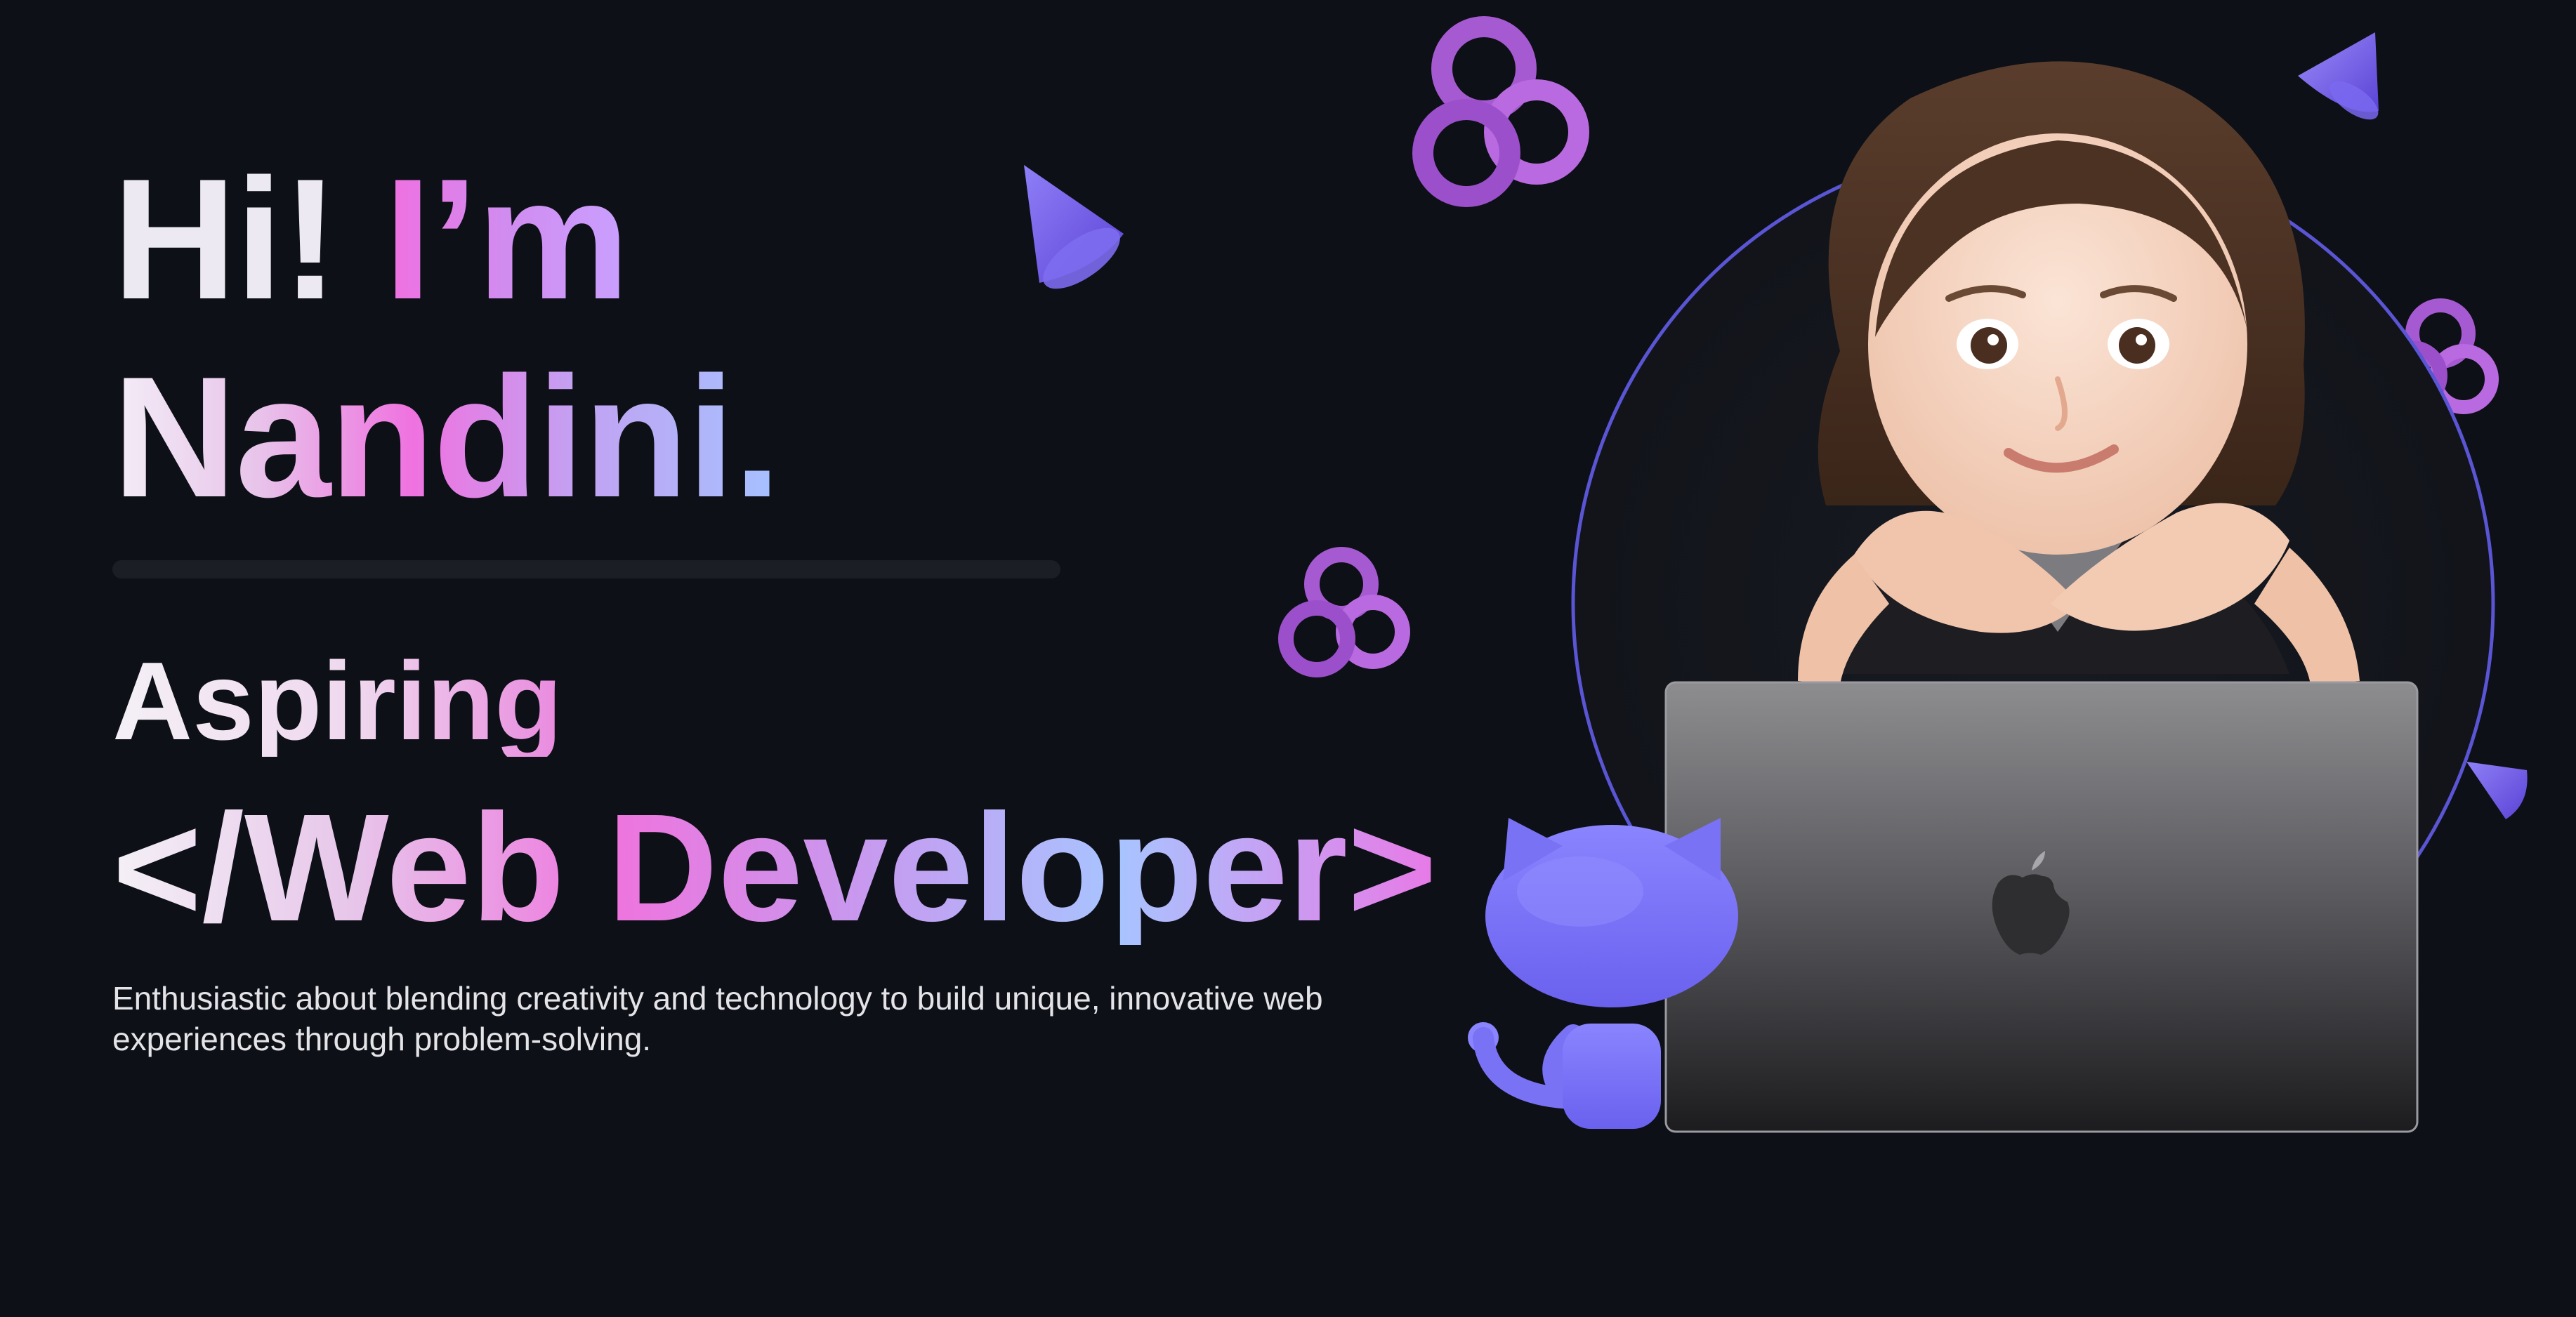 The width and height of the screenshot is (2576, 1317). Describe the element at coordinates (2079, 372) in the screenshot. I see `avatar-memoji` at that location.